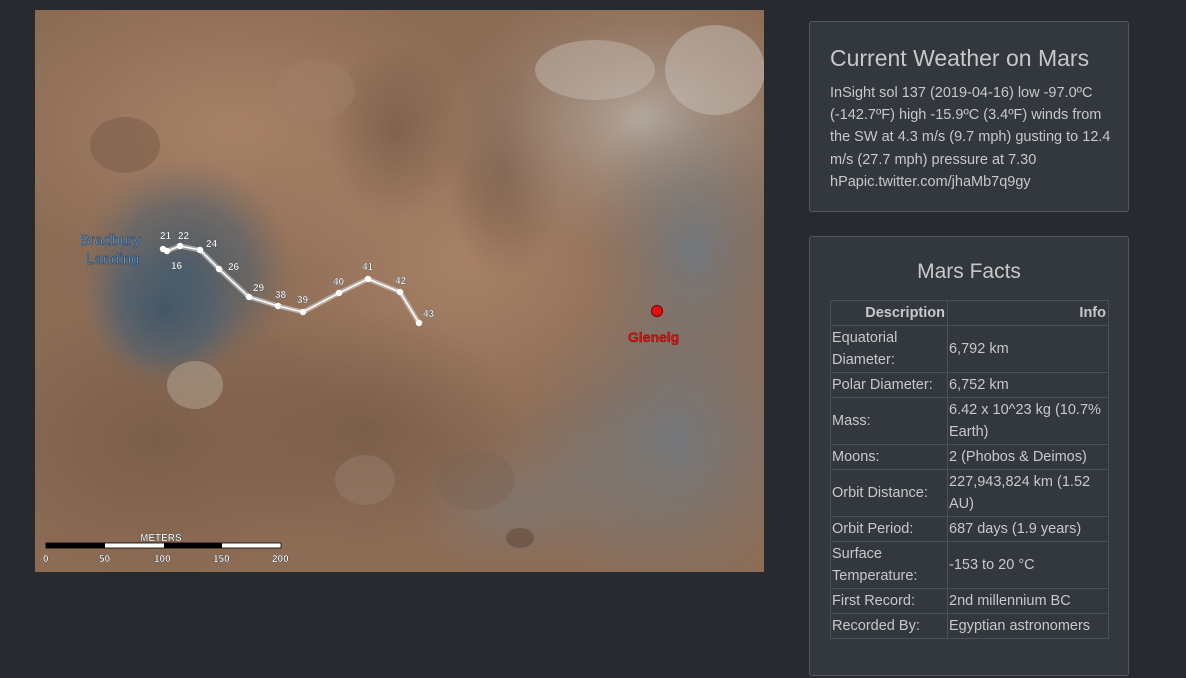  Describe the element at coordinates (280, 559) in the screenshot. I see `scale-tick: 200` at that location.